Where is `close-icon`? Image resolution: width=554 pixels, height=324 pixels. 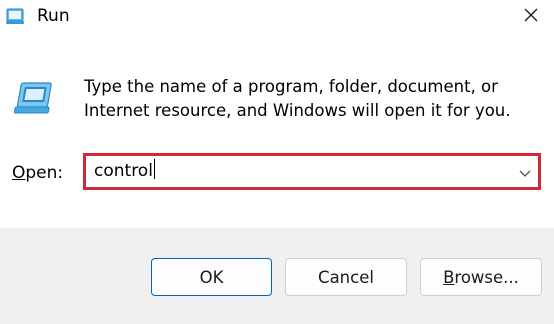 close-icon is located at coordinates (531, 17).